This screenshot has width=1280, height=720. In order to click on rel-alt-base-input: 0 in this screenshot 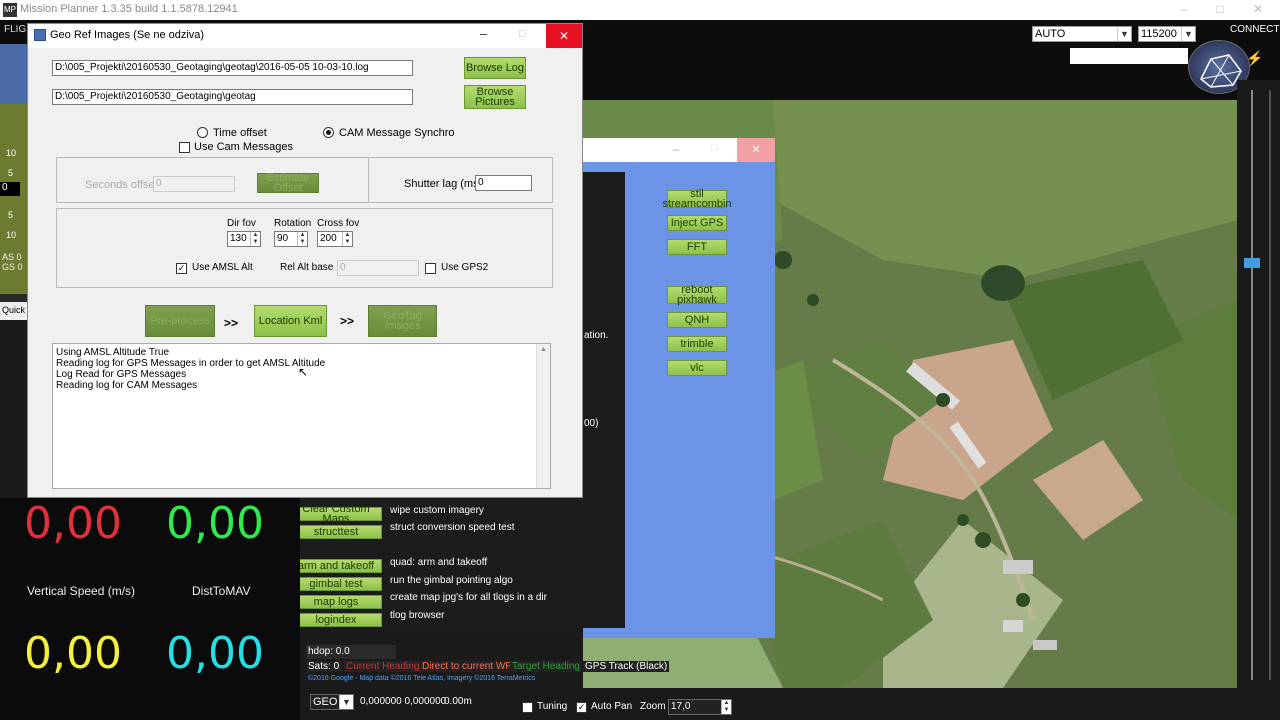, I will do `click(378, 268)`.